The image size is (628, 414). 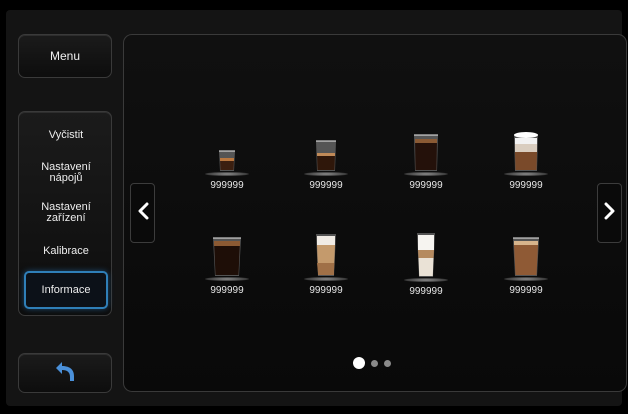 I want to click on sidebar-item-label: Vyčistit, so click(x=66, y=134).